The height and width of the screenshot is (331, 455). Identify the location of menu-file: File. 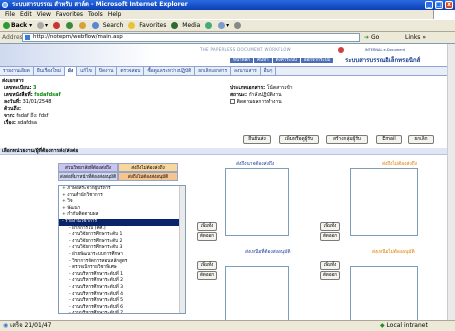
(10, 14).